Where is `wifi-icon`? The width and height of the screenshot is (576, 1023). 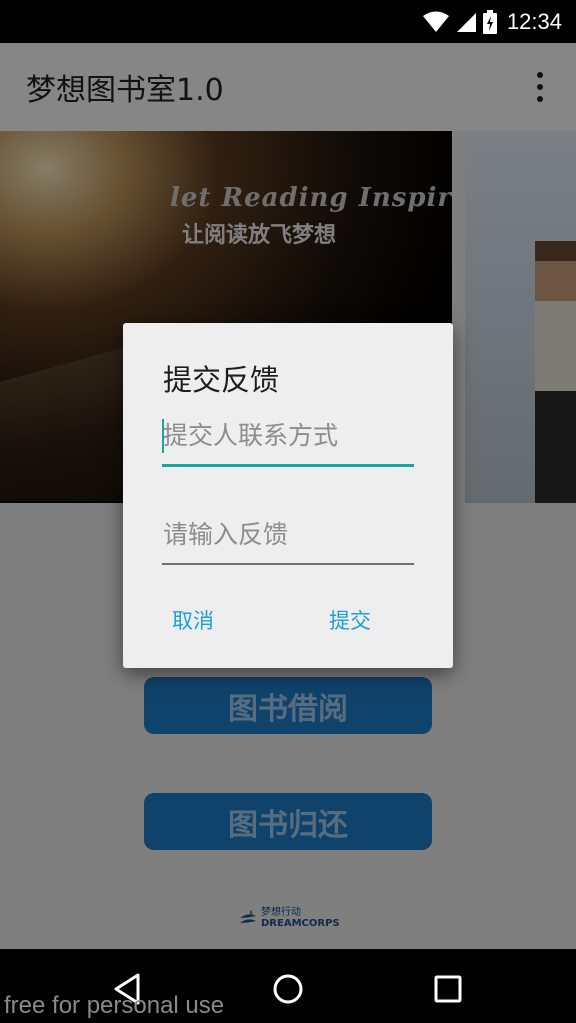 wifi-icon is located at coordinates (435, 21).